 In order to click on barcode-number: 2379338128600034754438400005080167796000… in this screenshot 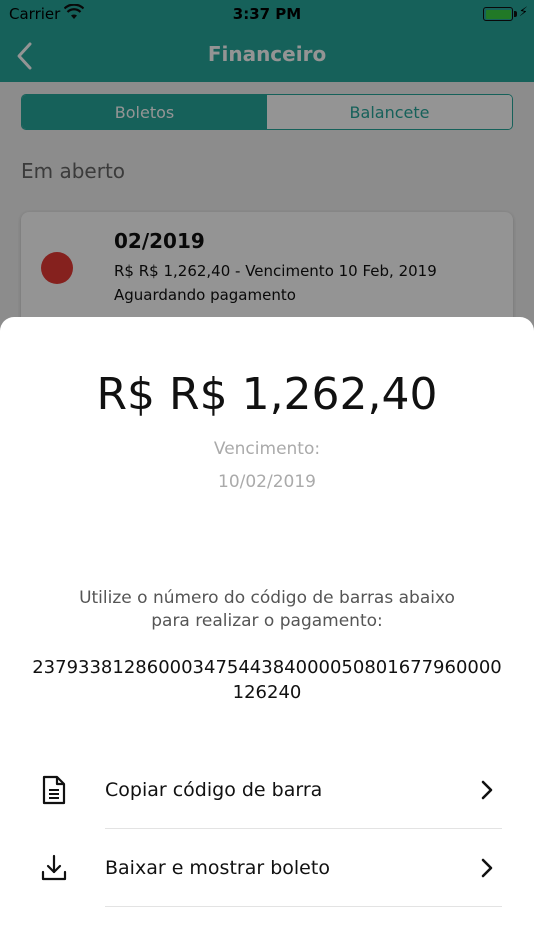, I will do `click(267, 680)`.